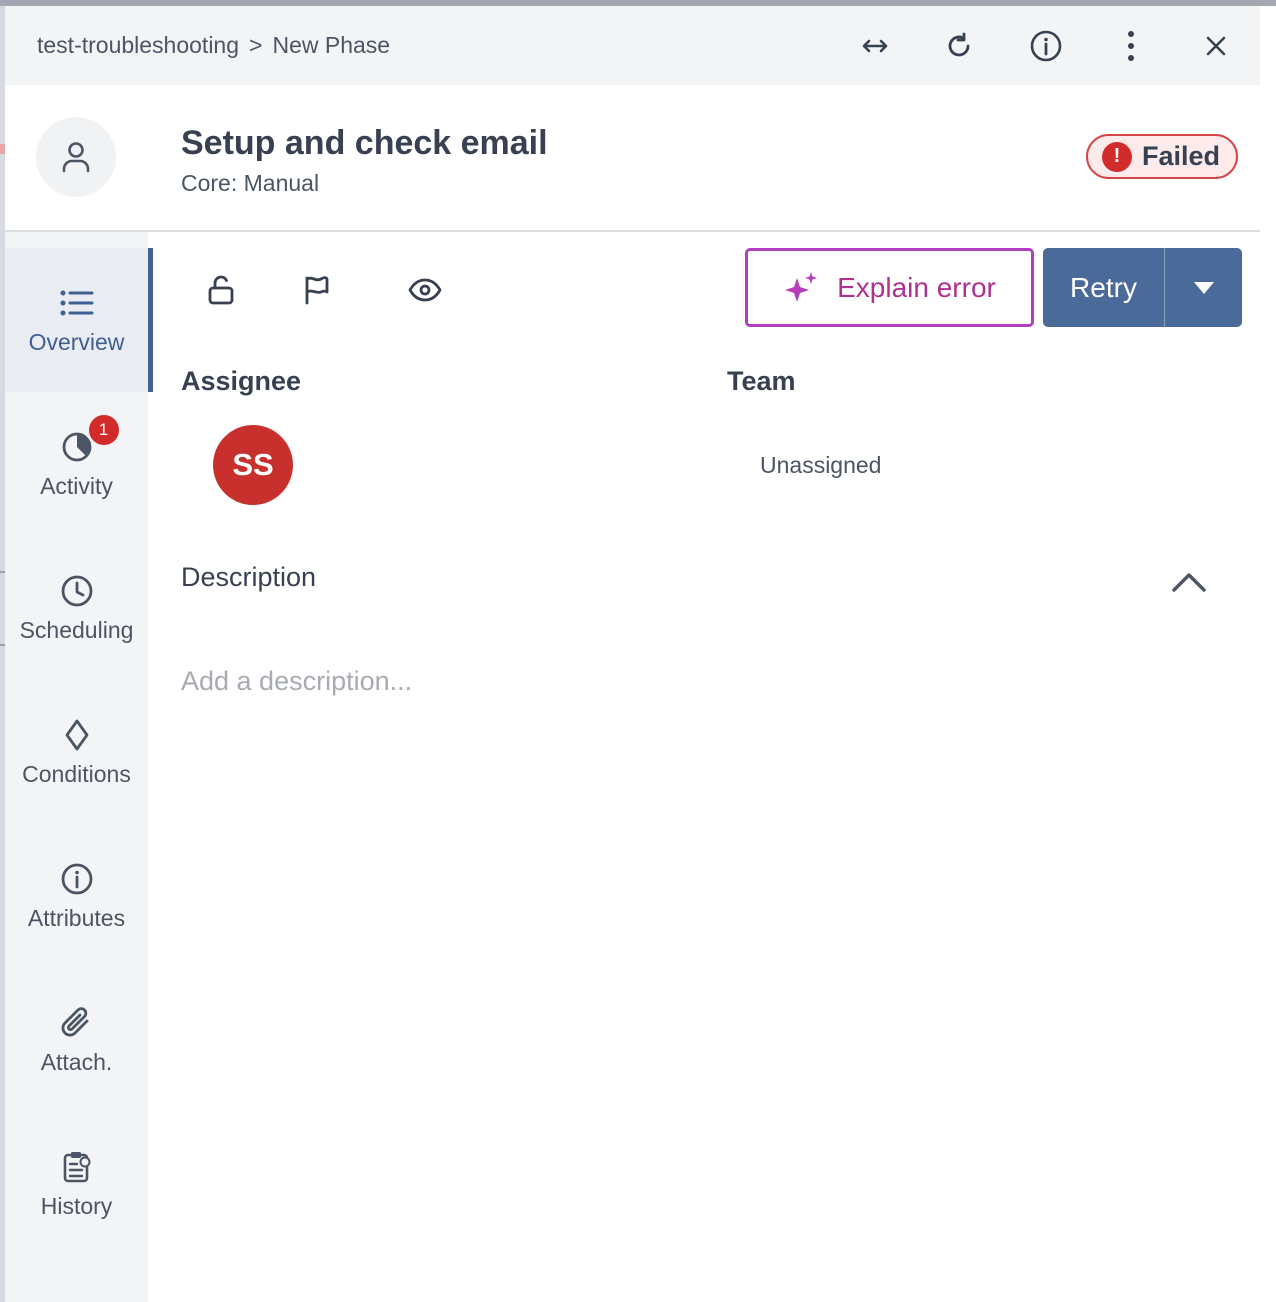 Image resolution: width=1276 pixels, height=1302 pixels. What do you see at coordinates (820, 465) in the screenshot?
I see `team-value: Unassigned` at bounding box center [820, 465].